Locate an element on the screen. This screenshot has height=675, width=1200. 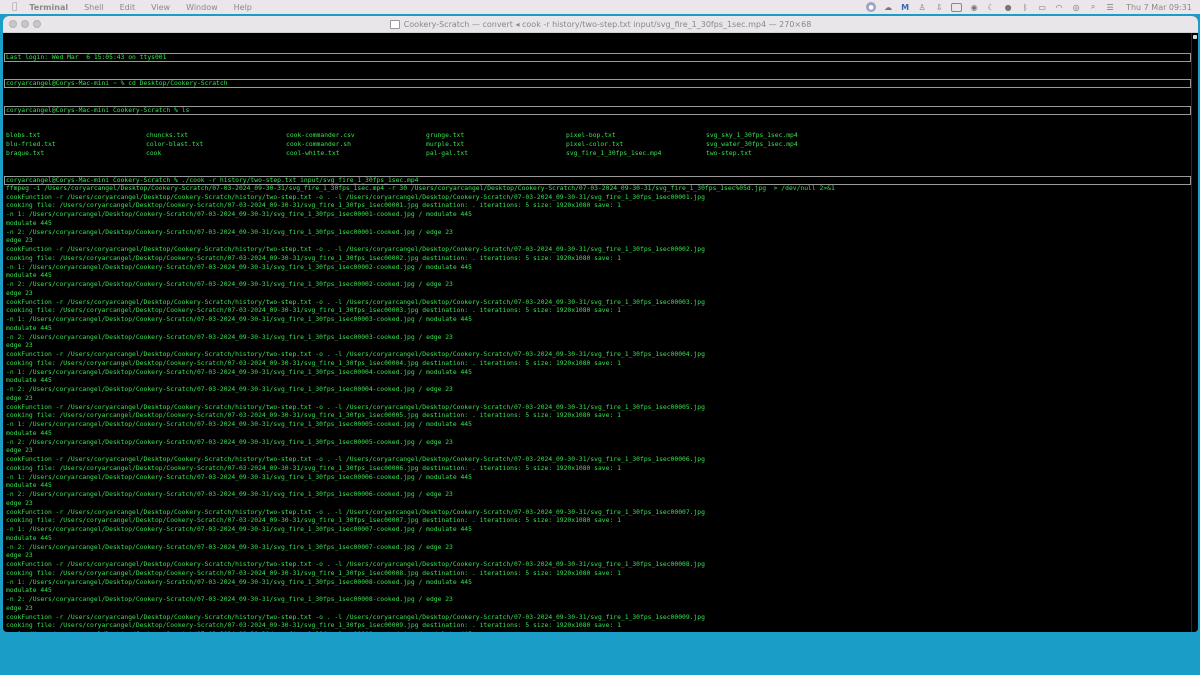
scrollbar is located at coordinates (1194, 332).